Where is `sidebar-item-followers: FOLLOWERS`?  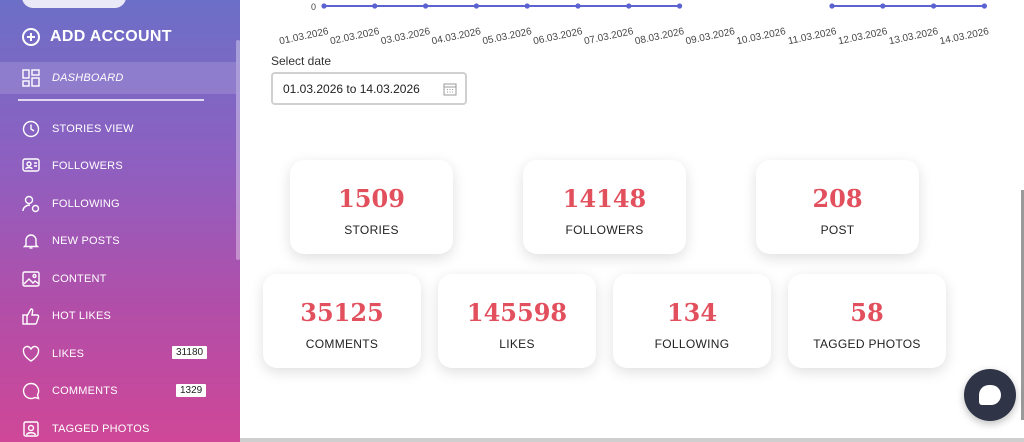 sidebar-item-followers: FOLLOWERS is located at coordinates (118, 167).